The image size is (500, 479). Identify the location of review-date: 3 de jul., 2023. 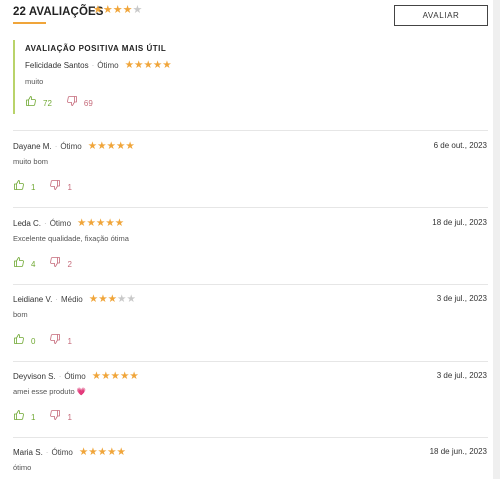
(461, 298).